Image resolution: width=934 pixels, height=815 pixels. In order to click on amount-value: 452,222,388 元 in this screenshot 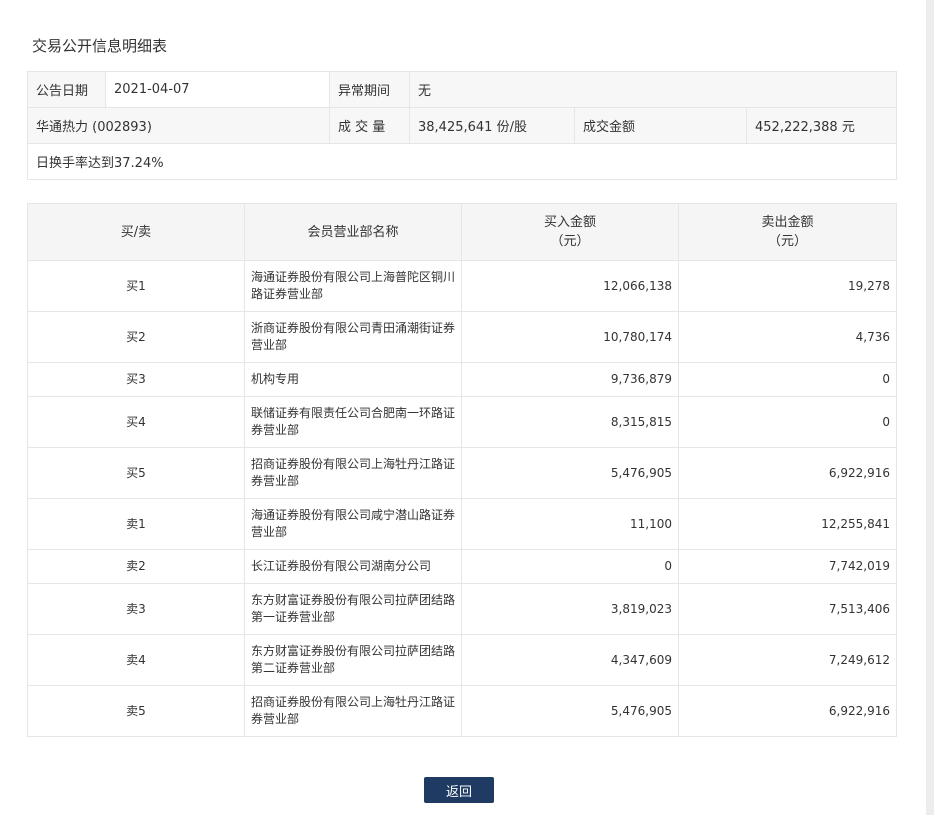, I will do `click(821, 125)`.